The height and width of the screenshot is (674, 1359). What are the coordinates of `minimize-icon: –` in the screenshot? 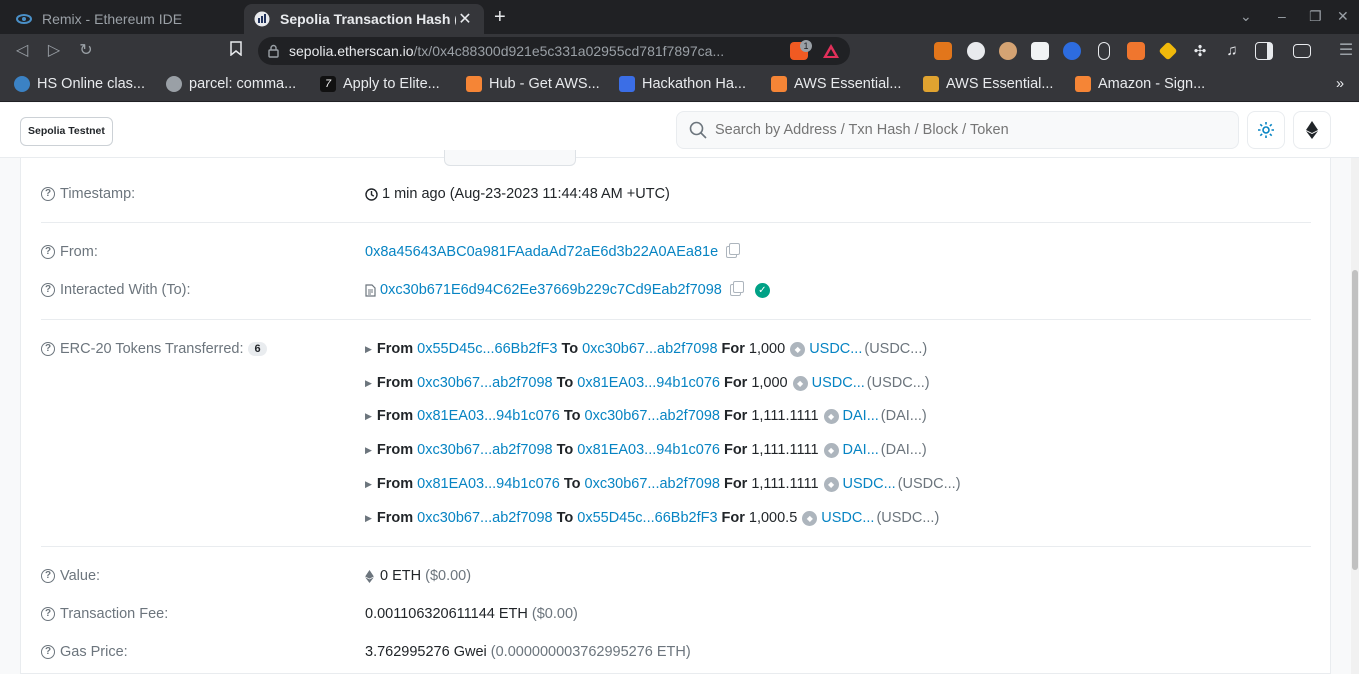 It's located at (1282, 16).